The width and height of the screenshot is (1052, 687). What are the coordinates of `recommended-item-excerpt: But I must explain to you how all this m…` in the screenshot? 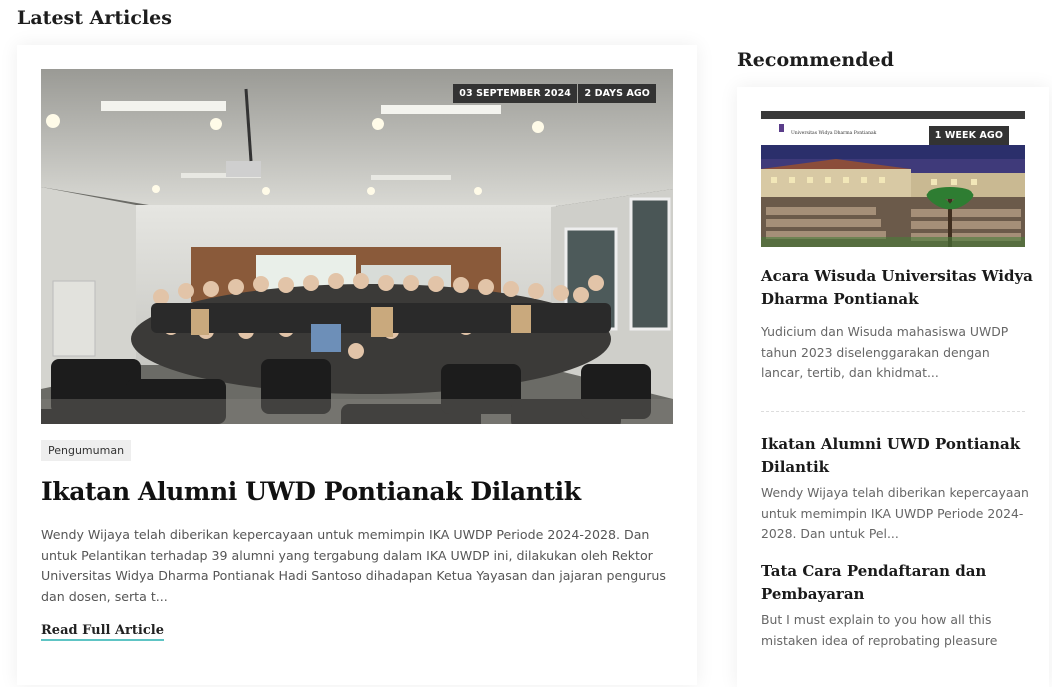 It's located at (879, 630).